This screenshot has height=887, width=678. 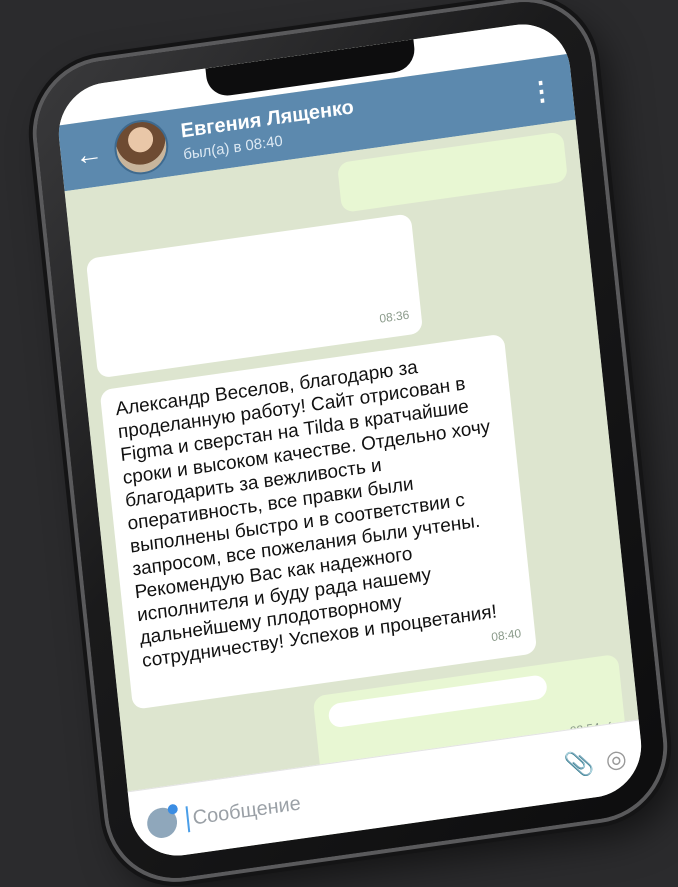 What do you see at coordinates (162, 822) in the screenshot?
I see `sticker-icon` at bounding box center [162, 822].